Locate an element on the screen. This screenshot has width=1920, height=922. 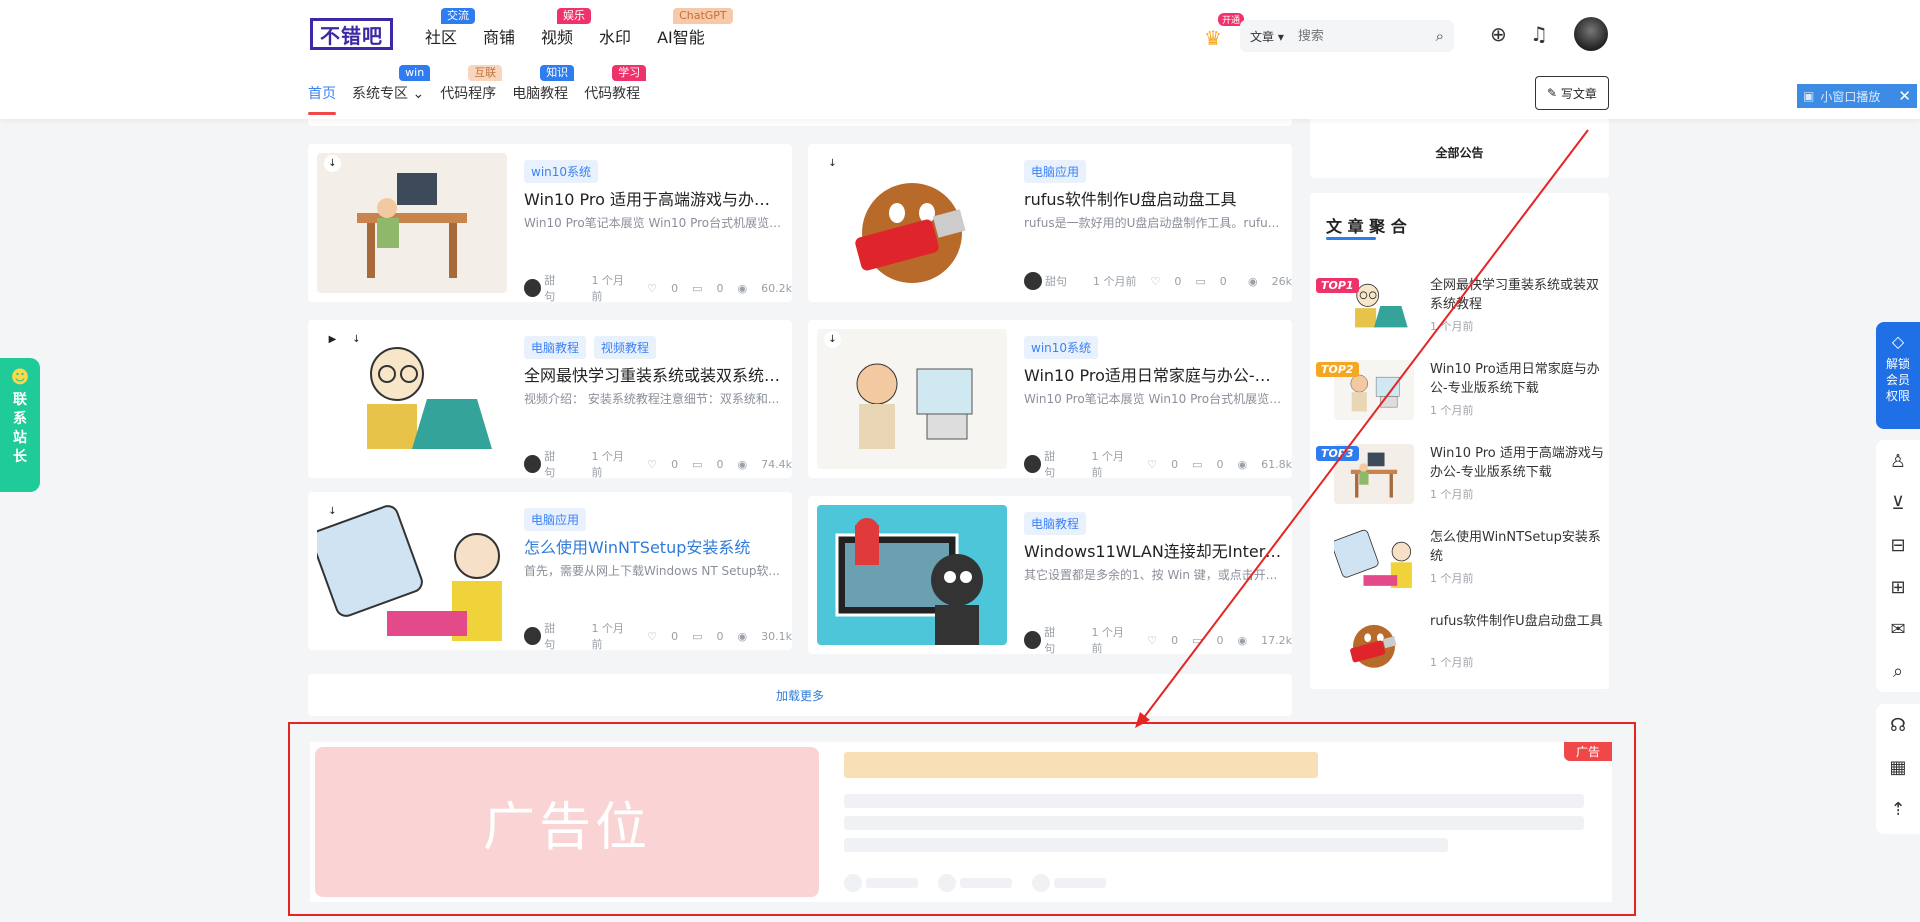
message-icon: ✉ is located at coordinates (1898, 629).